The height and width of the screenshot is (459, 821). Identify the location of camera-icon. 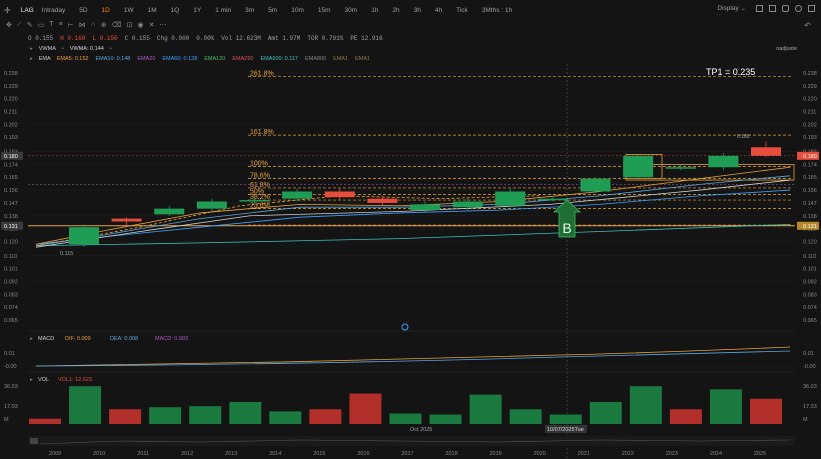
(785, 8).